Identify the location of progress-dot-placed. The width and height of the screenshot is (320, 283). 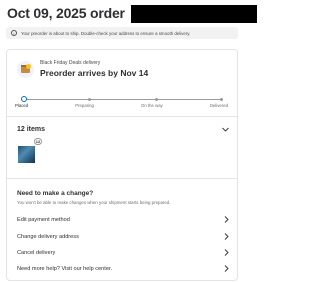
(24, 99).